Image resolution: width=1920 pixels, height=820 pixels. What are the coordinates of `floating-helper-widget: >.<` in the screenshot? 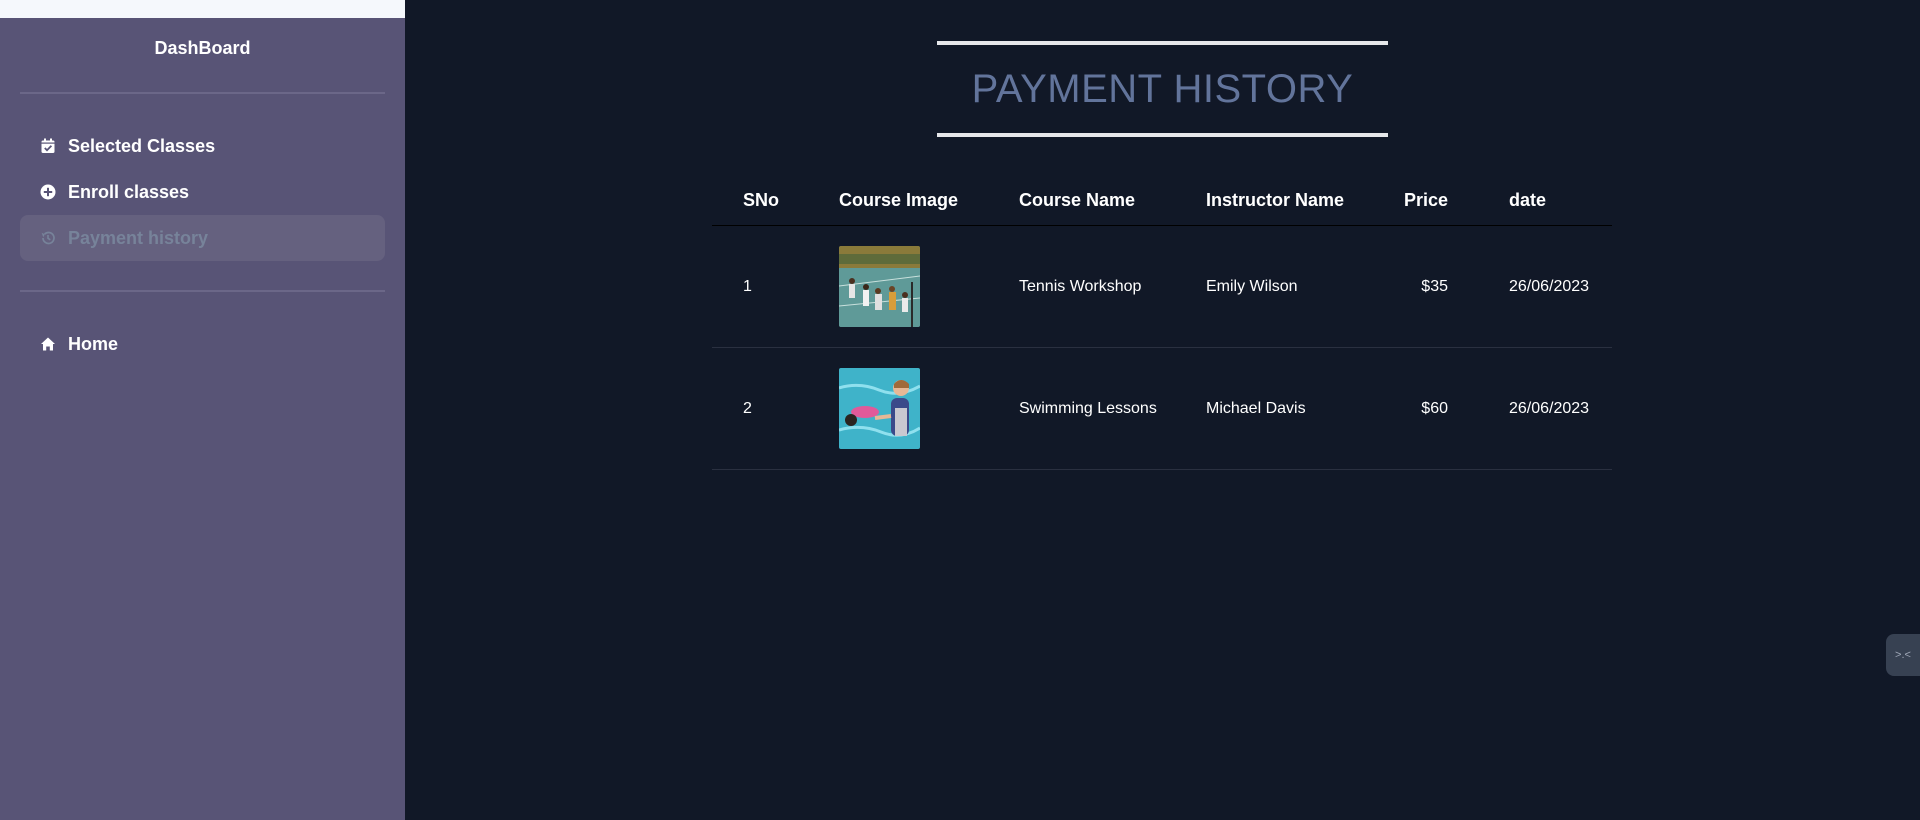 It's located at (1903, 655).